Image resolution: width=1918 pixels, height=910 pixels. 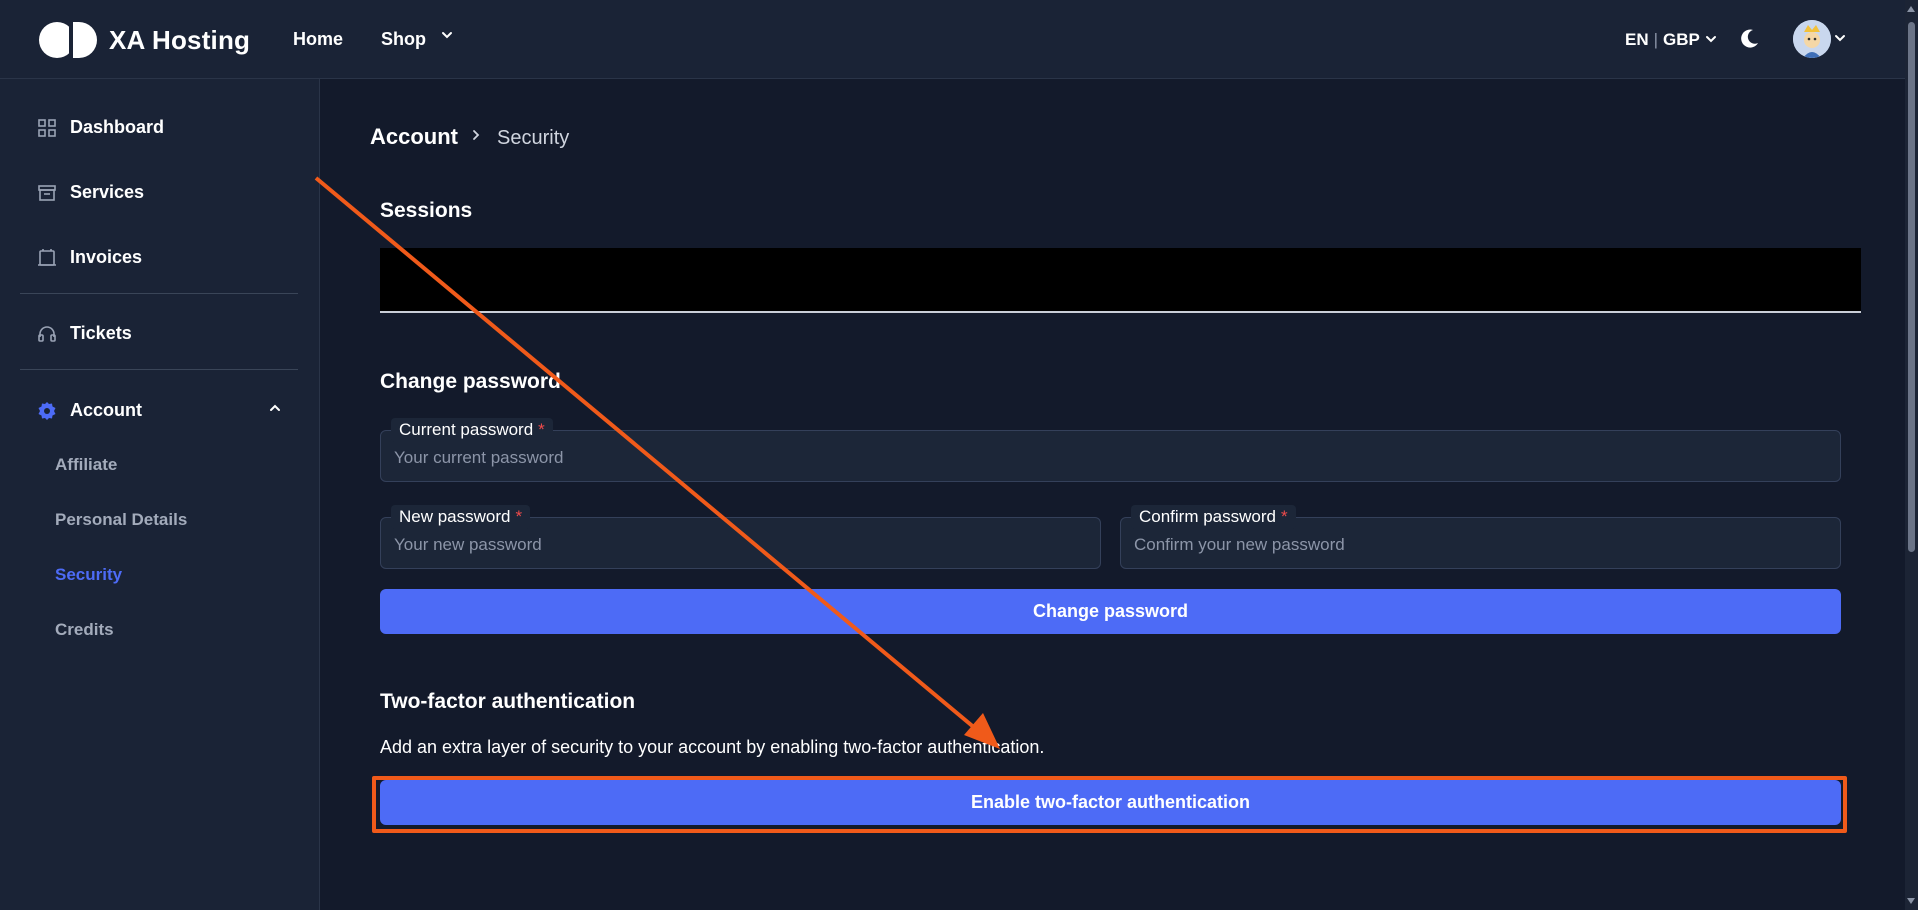 I want to click on sidebar-item-dashboard: Dashboard, so click(x=100, y=127).